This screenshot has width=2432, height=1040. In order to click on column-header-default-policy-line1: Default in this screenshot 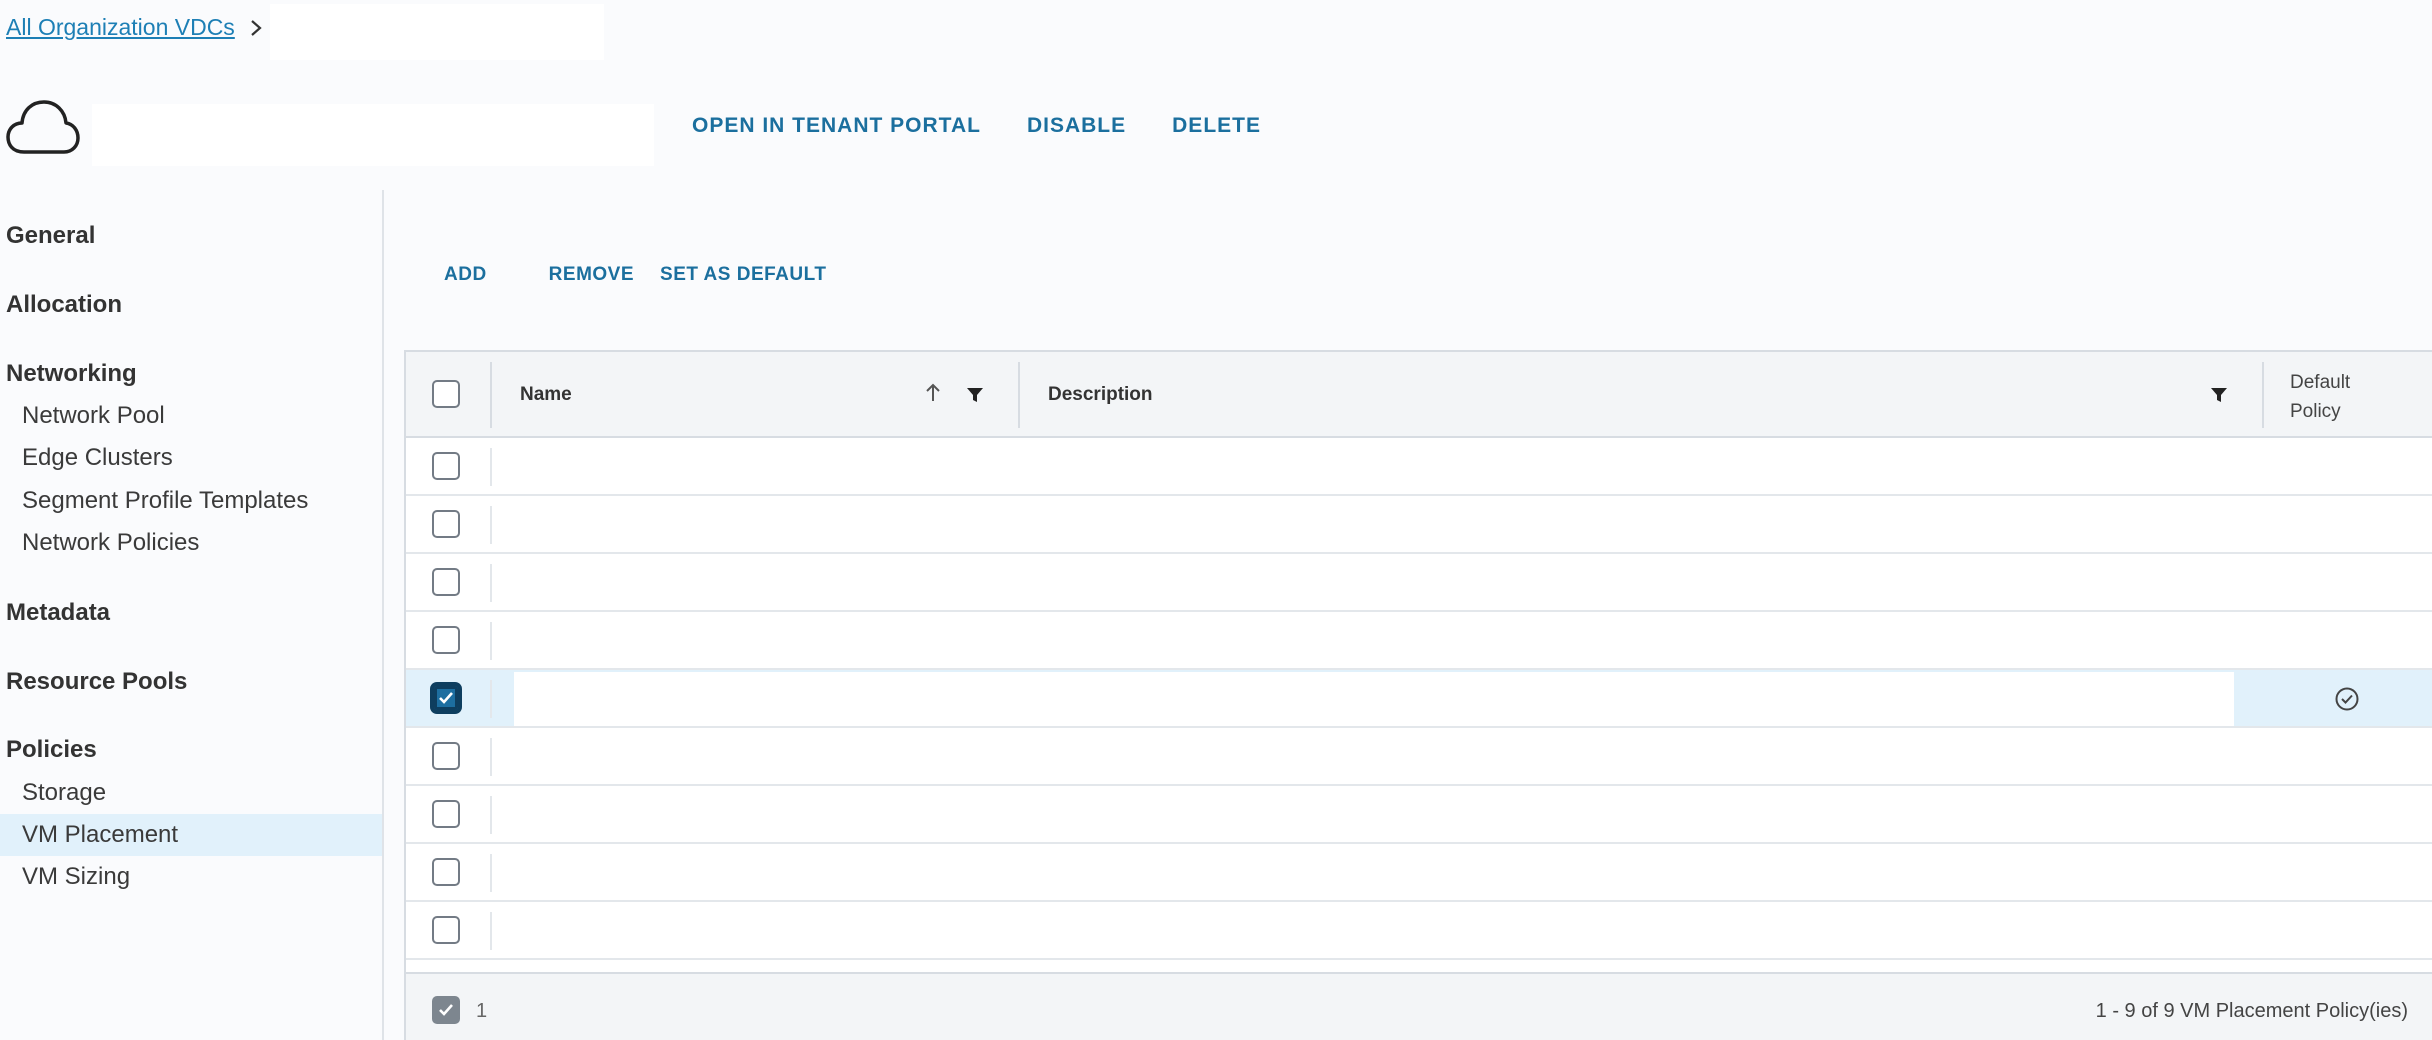, I will do `click(2320, 382)`.